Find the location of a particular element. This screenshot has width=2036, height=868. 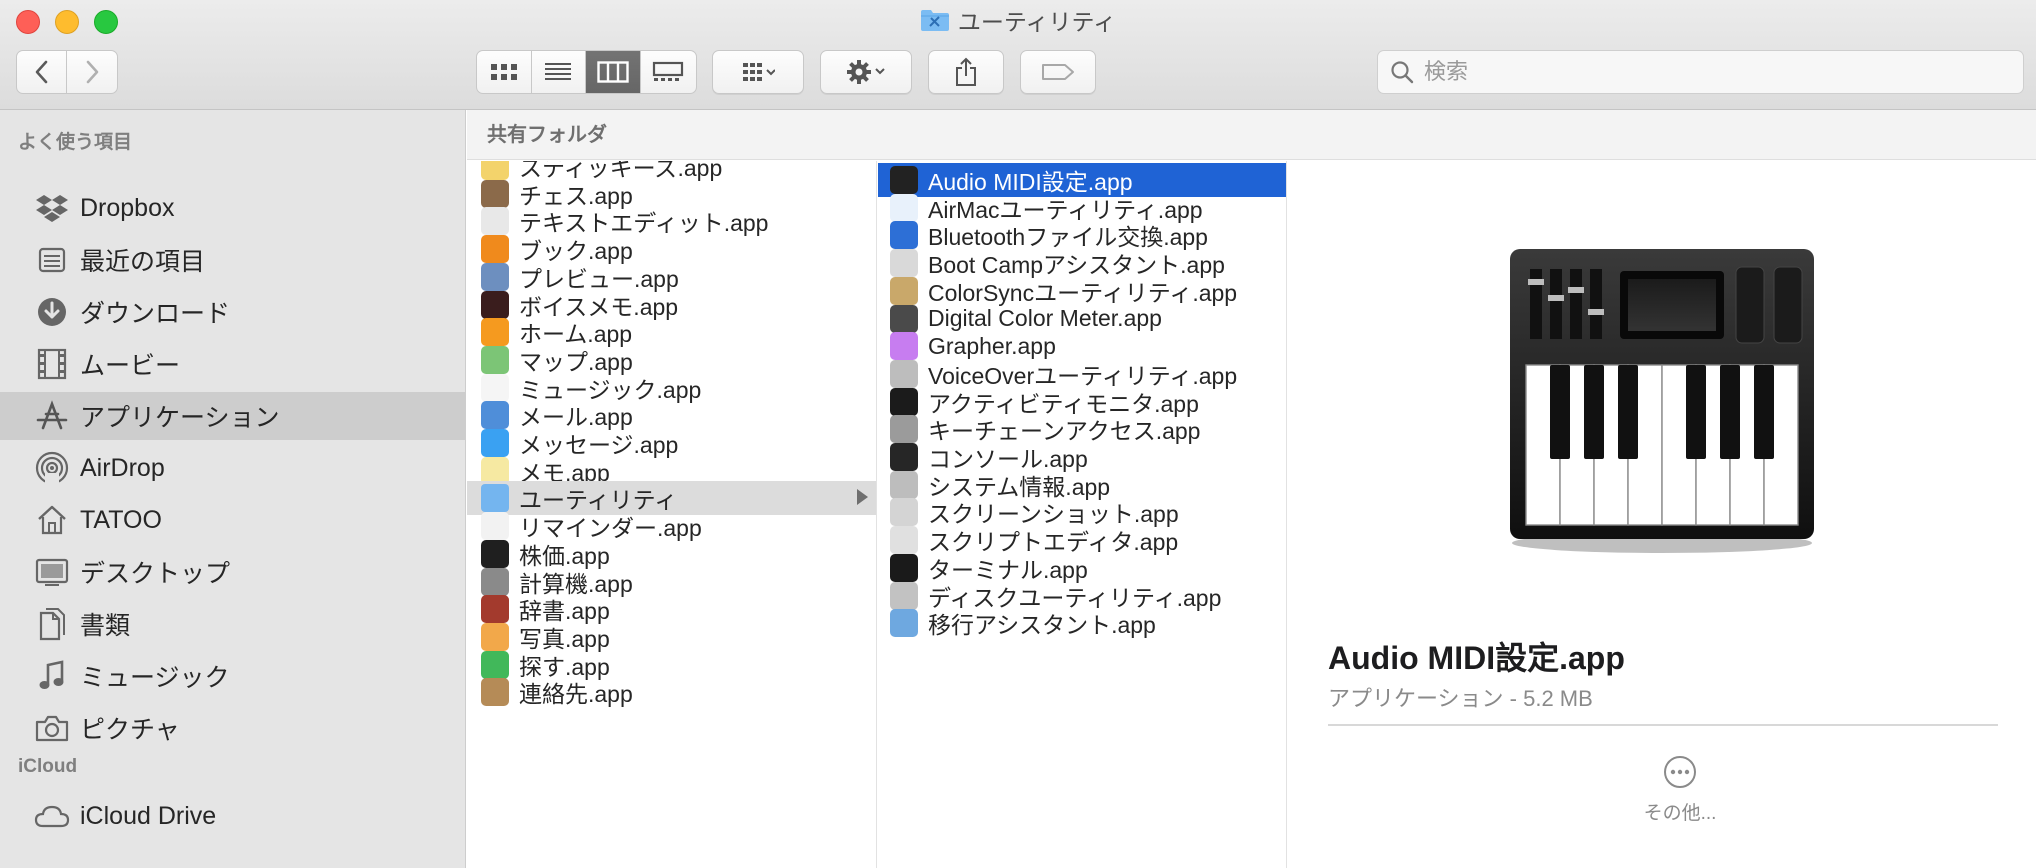

file-name: Grapher.app is located at coordinates (992, 345).